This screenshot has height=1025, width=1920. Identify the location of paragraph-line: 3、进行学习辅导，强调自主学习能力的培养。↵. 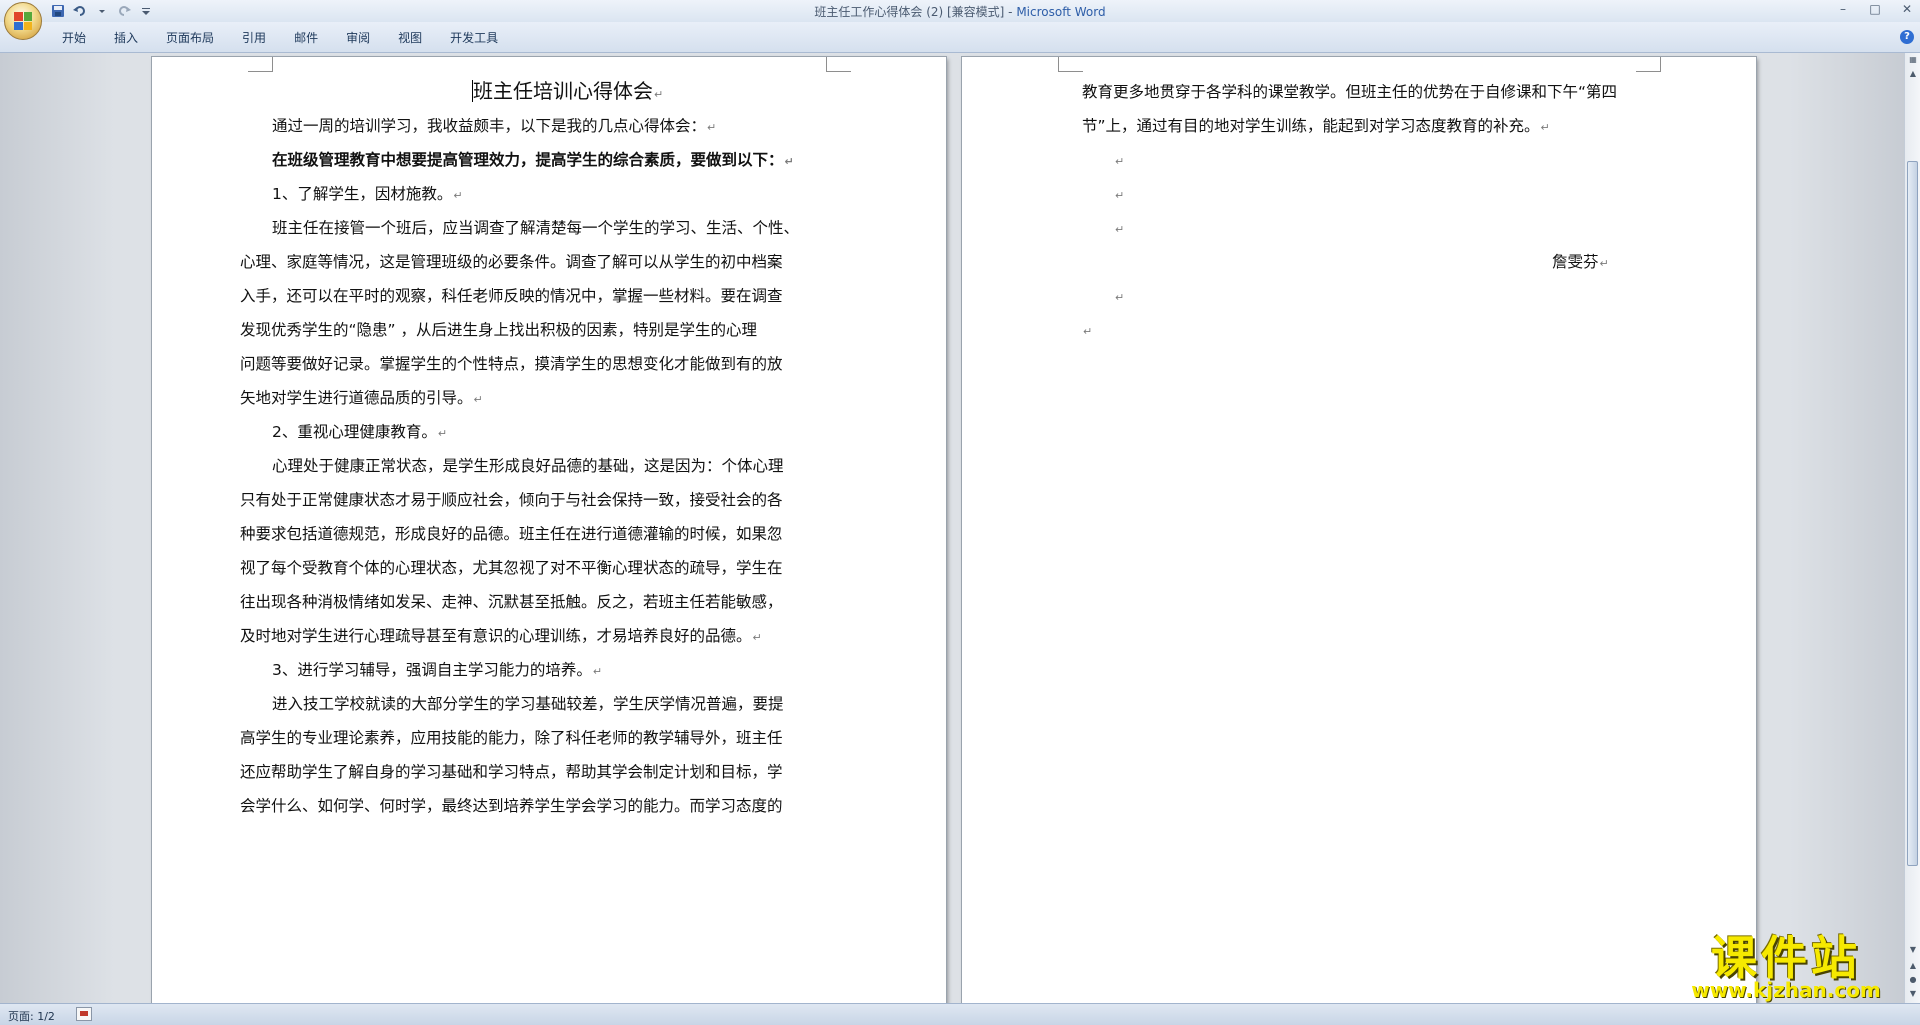
(437, 670).